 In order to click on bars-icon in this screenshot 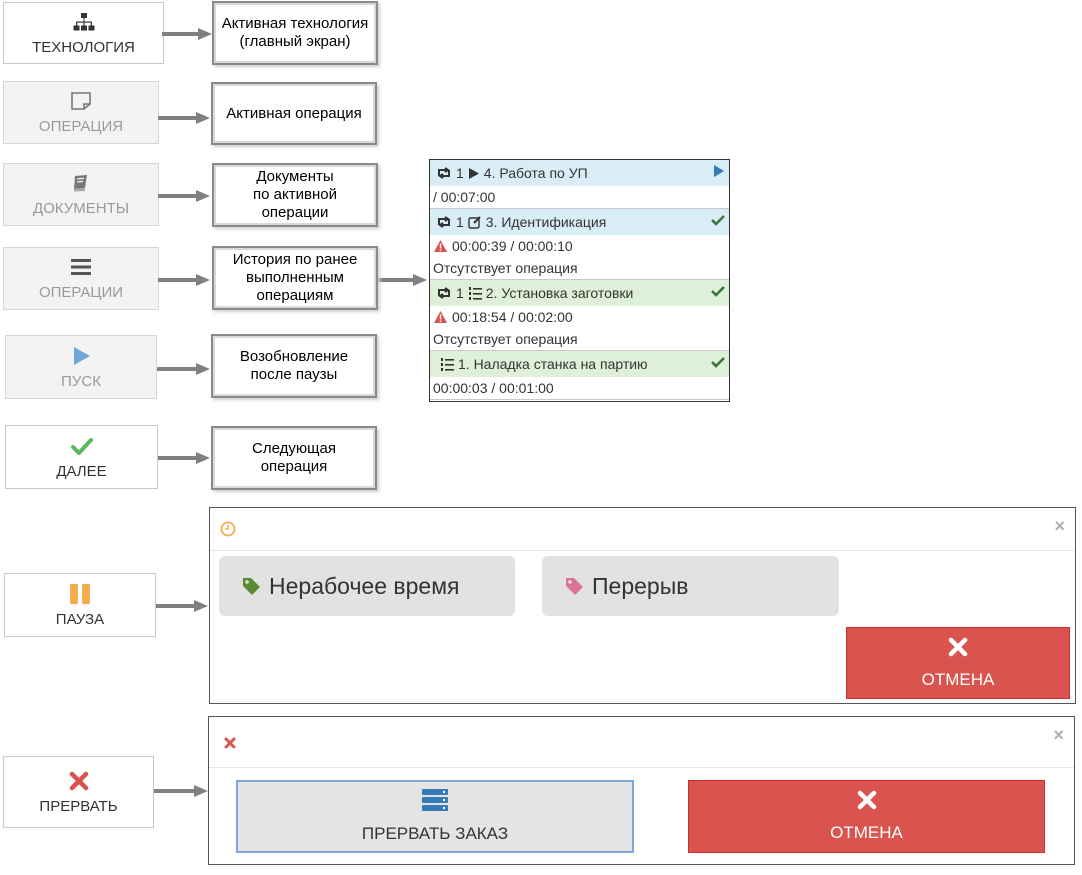, I will do `click(81, 267)`.